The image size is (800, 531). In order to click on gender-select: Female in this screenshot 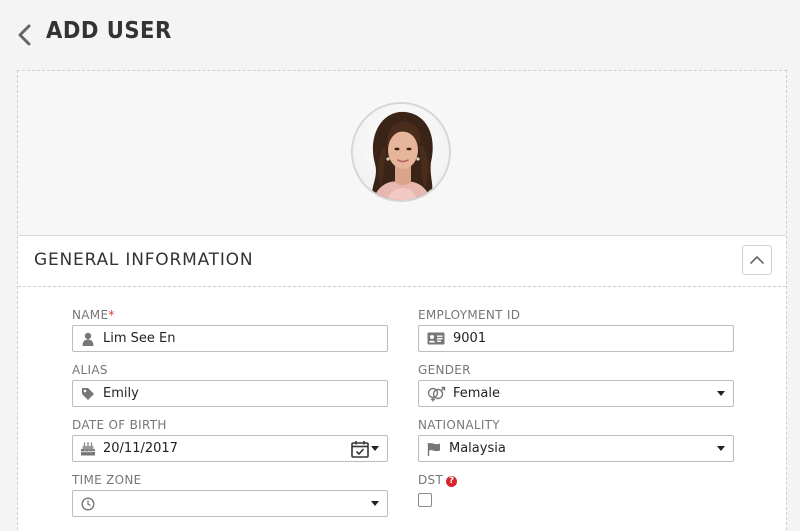, I will do `click(576, 393)`.